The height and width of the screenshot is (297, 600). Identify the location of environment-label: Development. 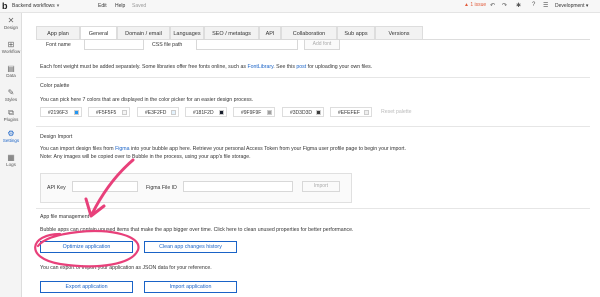
(570, 6).